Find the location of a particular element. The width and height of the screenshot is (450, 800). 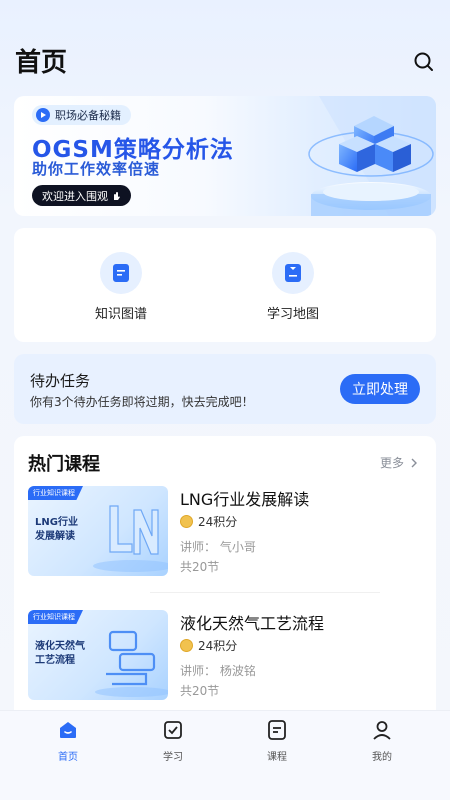

home-icon is located at coordinates (68, 730).